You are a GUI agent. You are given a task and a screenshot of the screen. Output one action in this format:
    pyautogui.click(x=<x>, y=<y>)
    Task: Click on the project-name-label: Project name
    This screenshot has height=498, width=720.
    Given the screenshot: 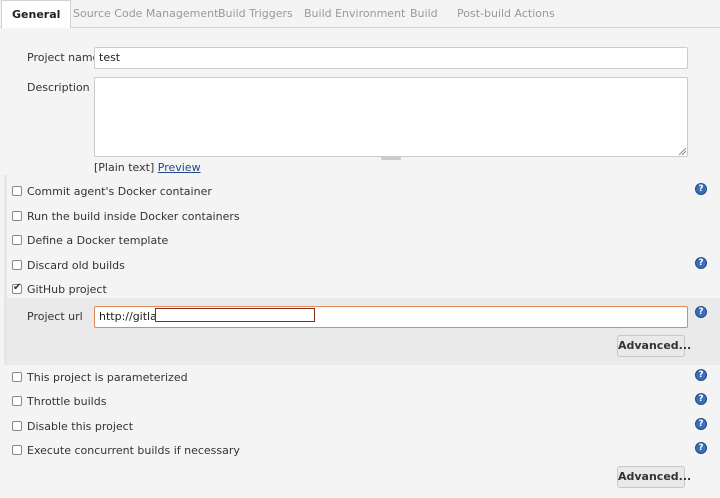 What is the action you would take?
    pyautogui.click(x=63, y=57)
    